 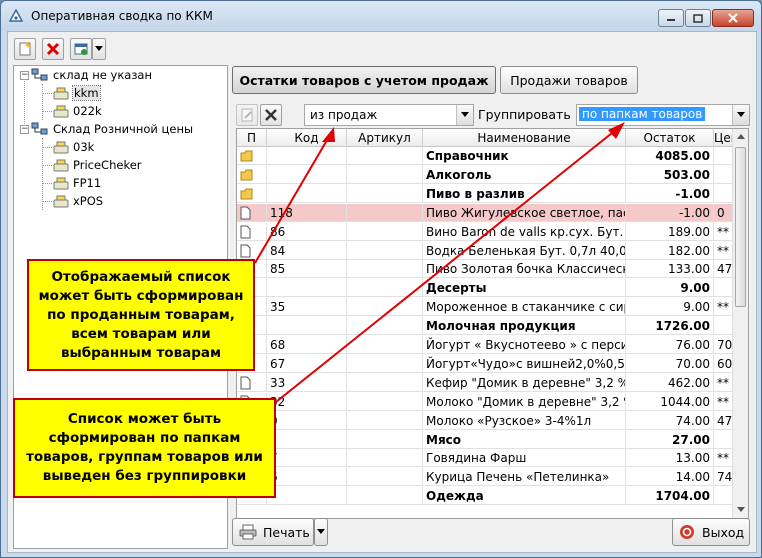 I want to click on arrow-to-source-select, so click(x=292, y=199).